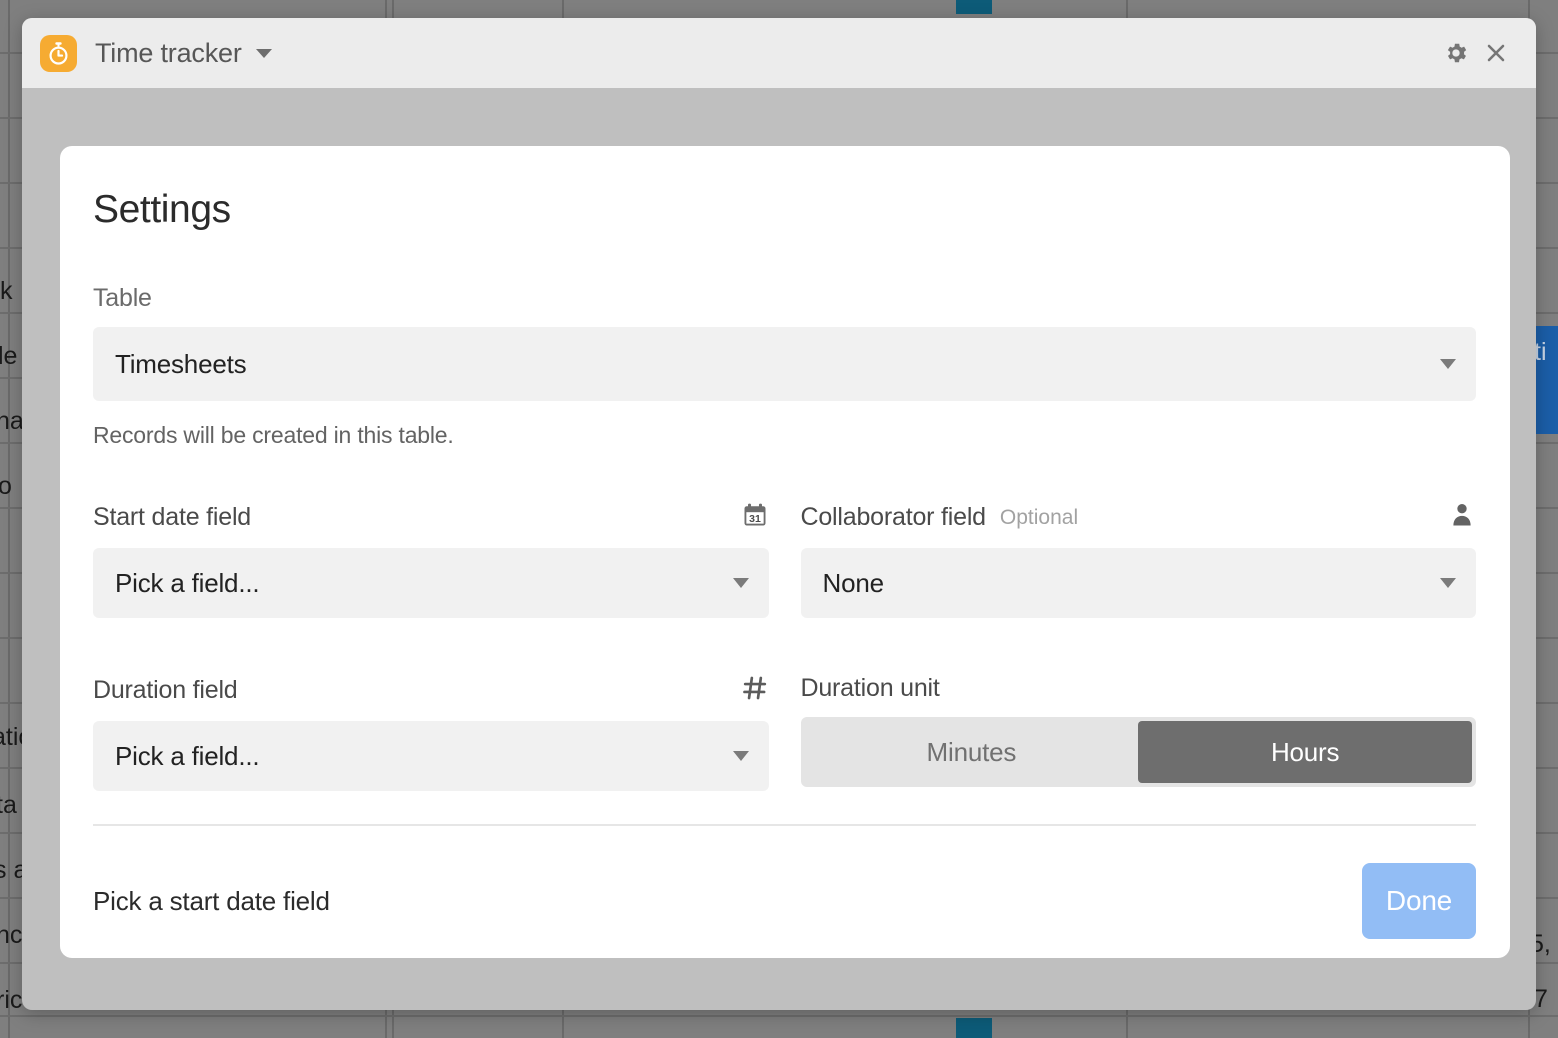 The width and height of the screenshot is (1558, 1038). Describe the element at coordinates (431, 690) in the screenshot. I see `duration-field-label-row: Duration field` at that location.